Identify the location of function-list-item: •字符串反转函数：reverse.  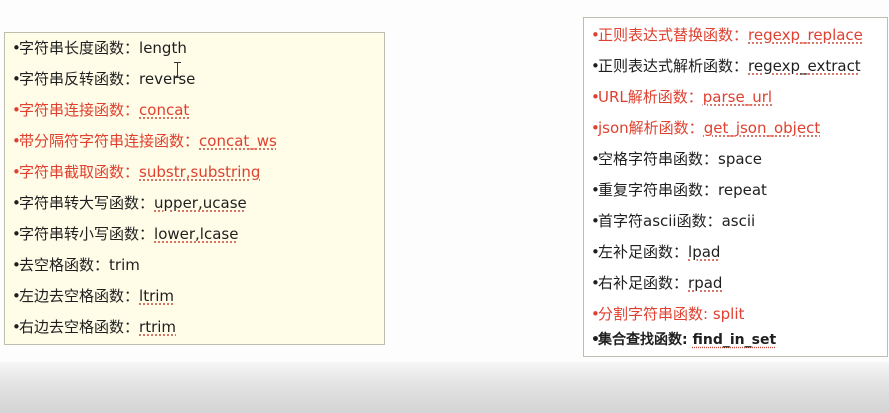
(198, 79).